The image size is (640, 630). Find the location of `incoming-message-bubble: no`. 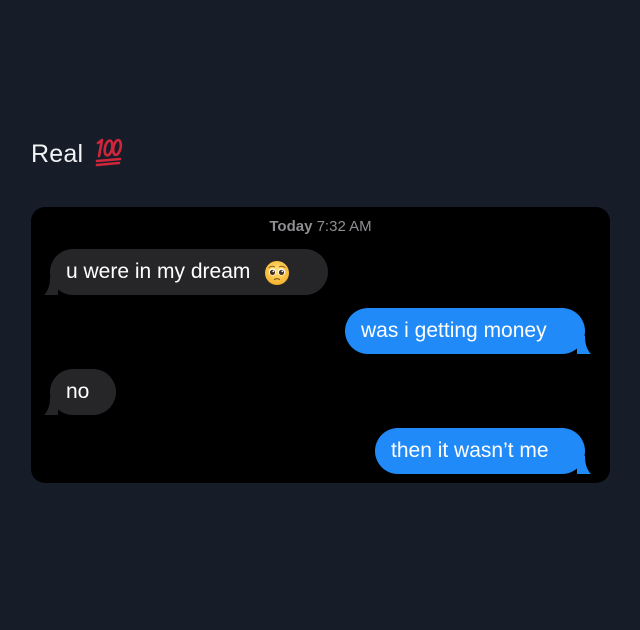

incoming-message-bubble: no is located at coordinates (80, 392).